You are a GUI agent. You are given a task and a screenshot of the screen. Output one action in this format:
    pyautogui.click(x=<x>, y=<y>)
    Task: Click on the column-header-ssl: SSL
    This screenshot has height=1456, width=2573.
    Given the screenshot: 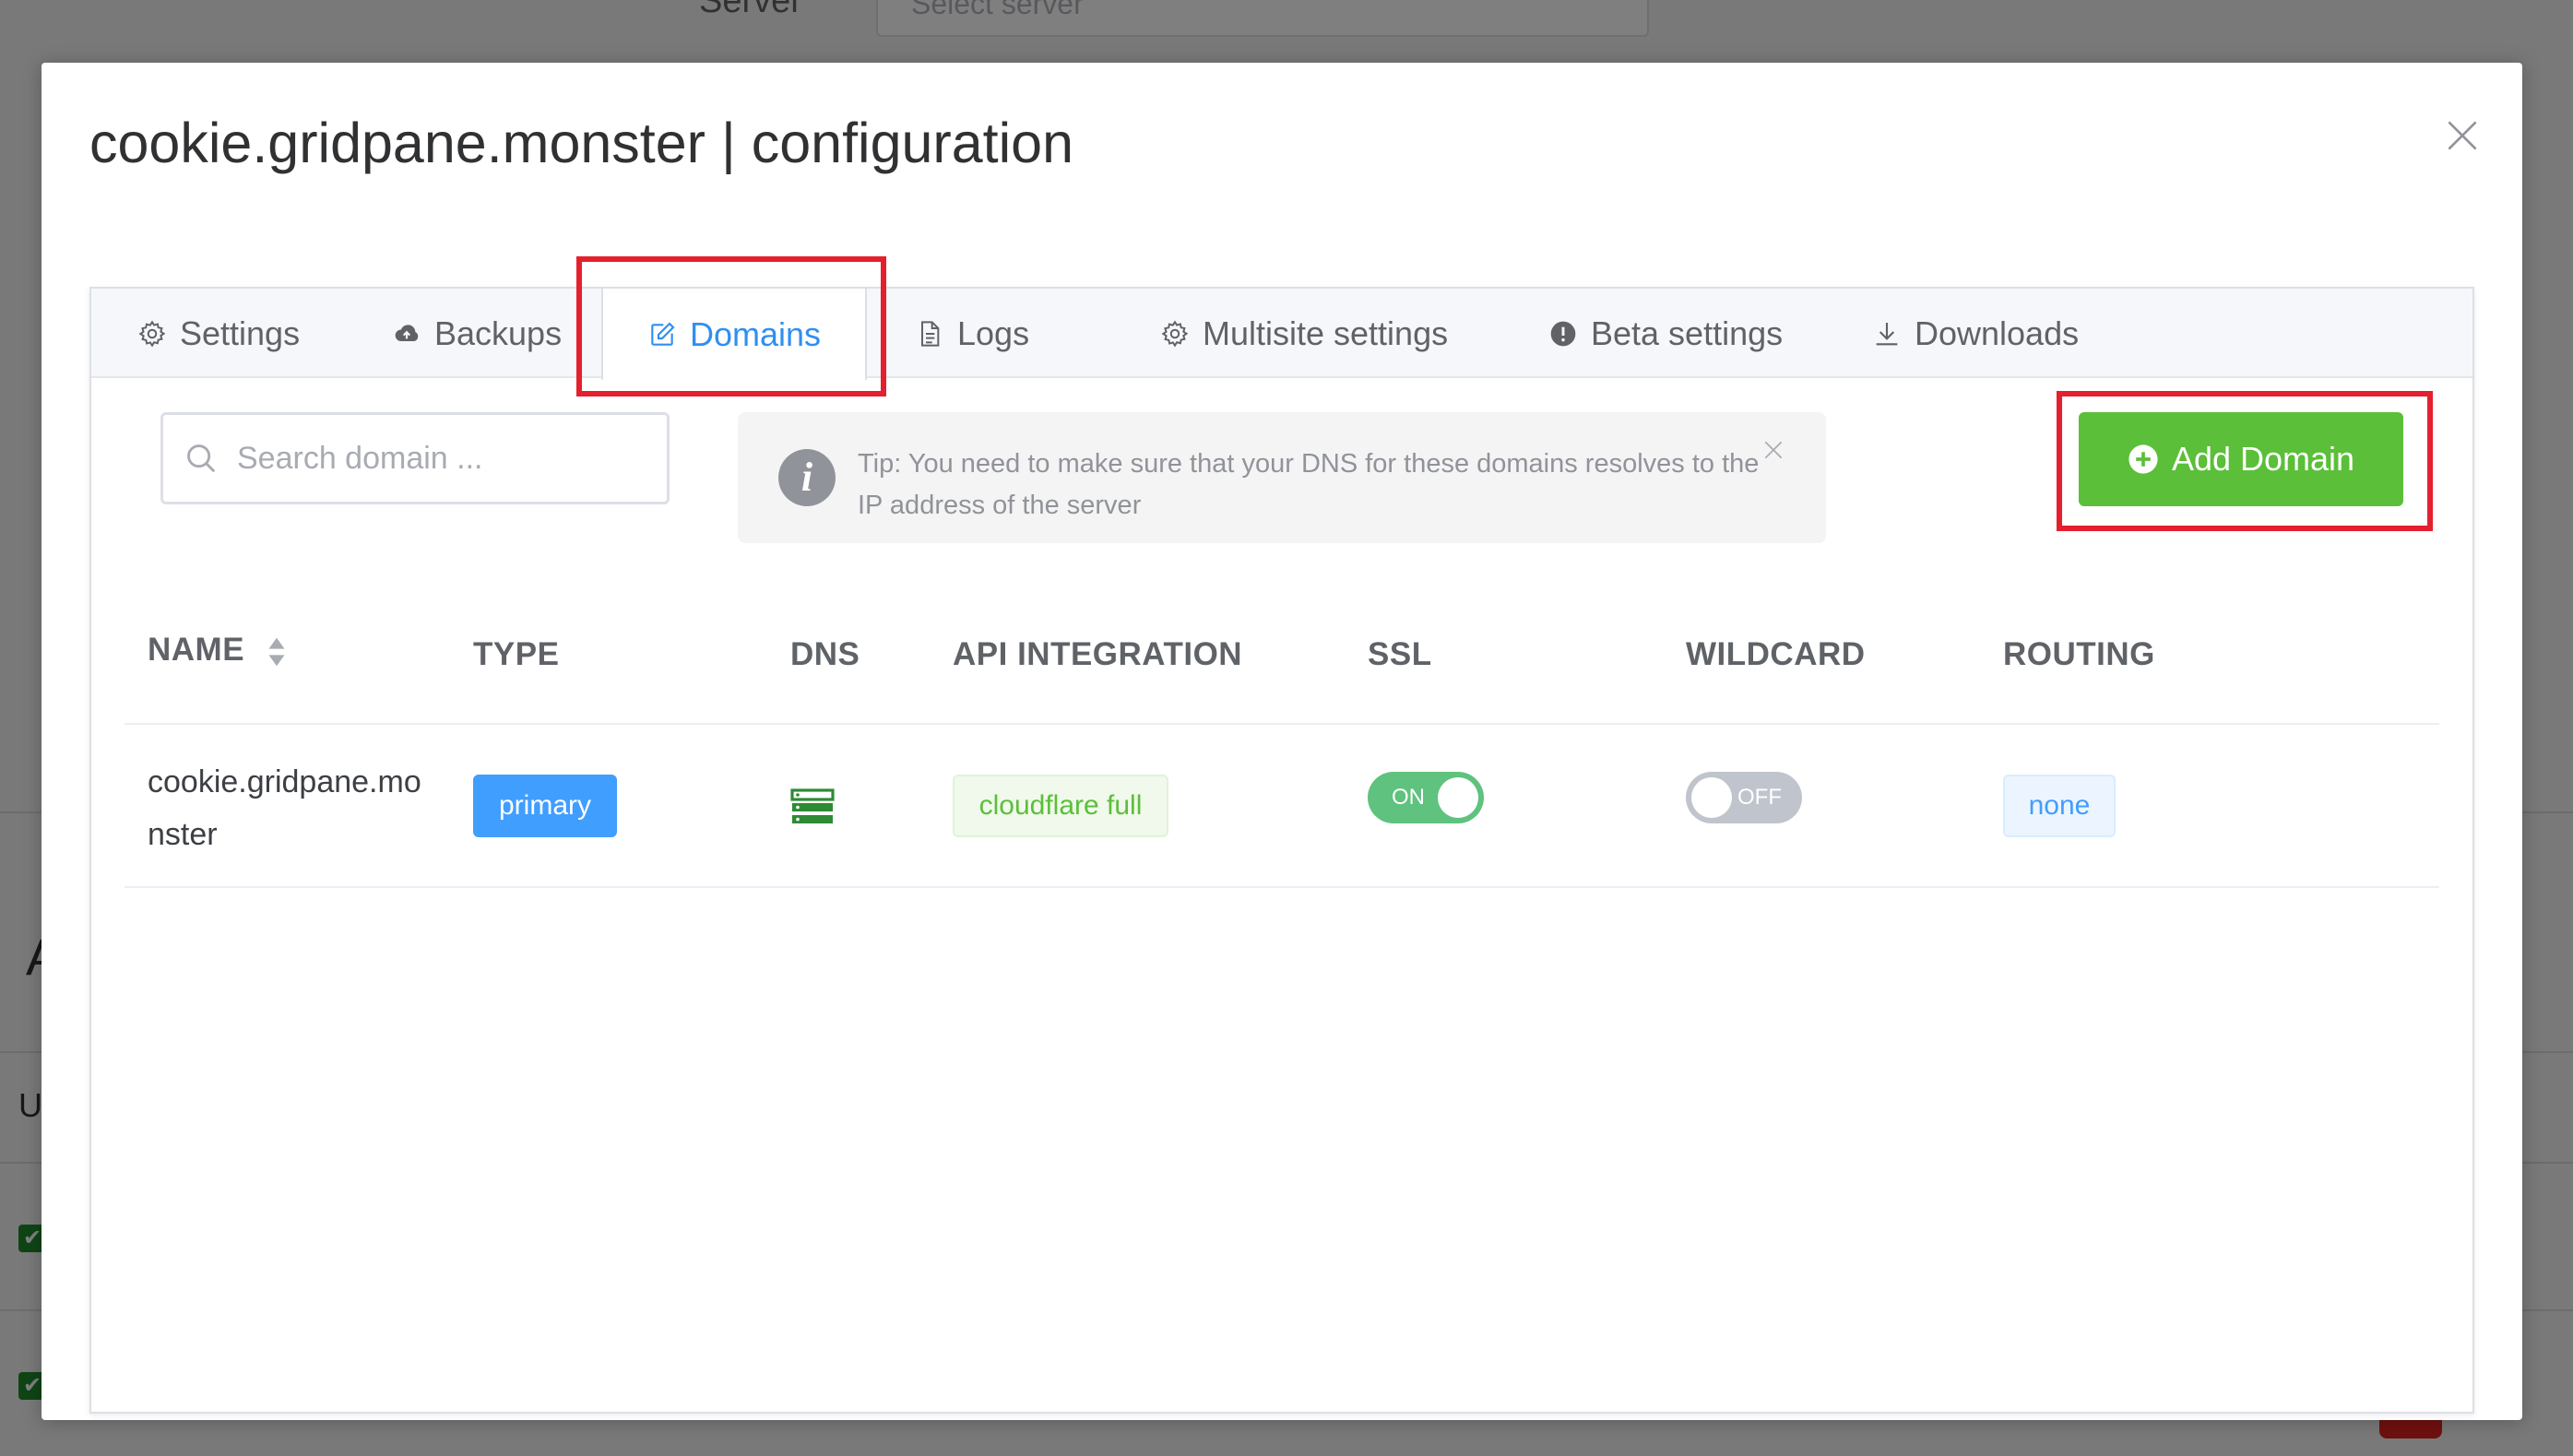 What is the action you would take?
    pyautogui.click(x=1400, y=654)
    